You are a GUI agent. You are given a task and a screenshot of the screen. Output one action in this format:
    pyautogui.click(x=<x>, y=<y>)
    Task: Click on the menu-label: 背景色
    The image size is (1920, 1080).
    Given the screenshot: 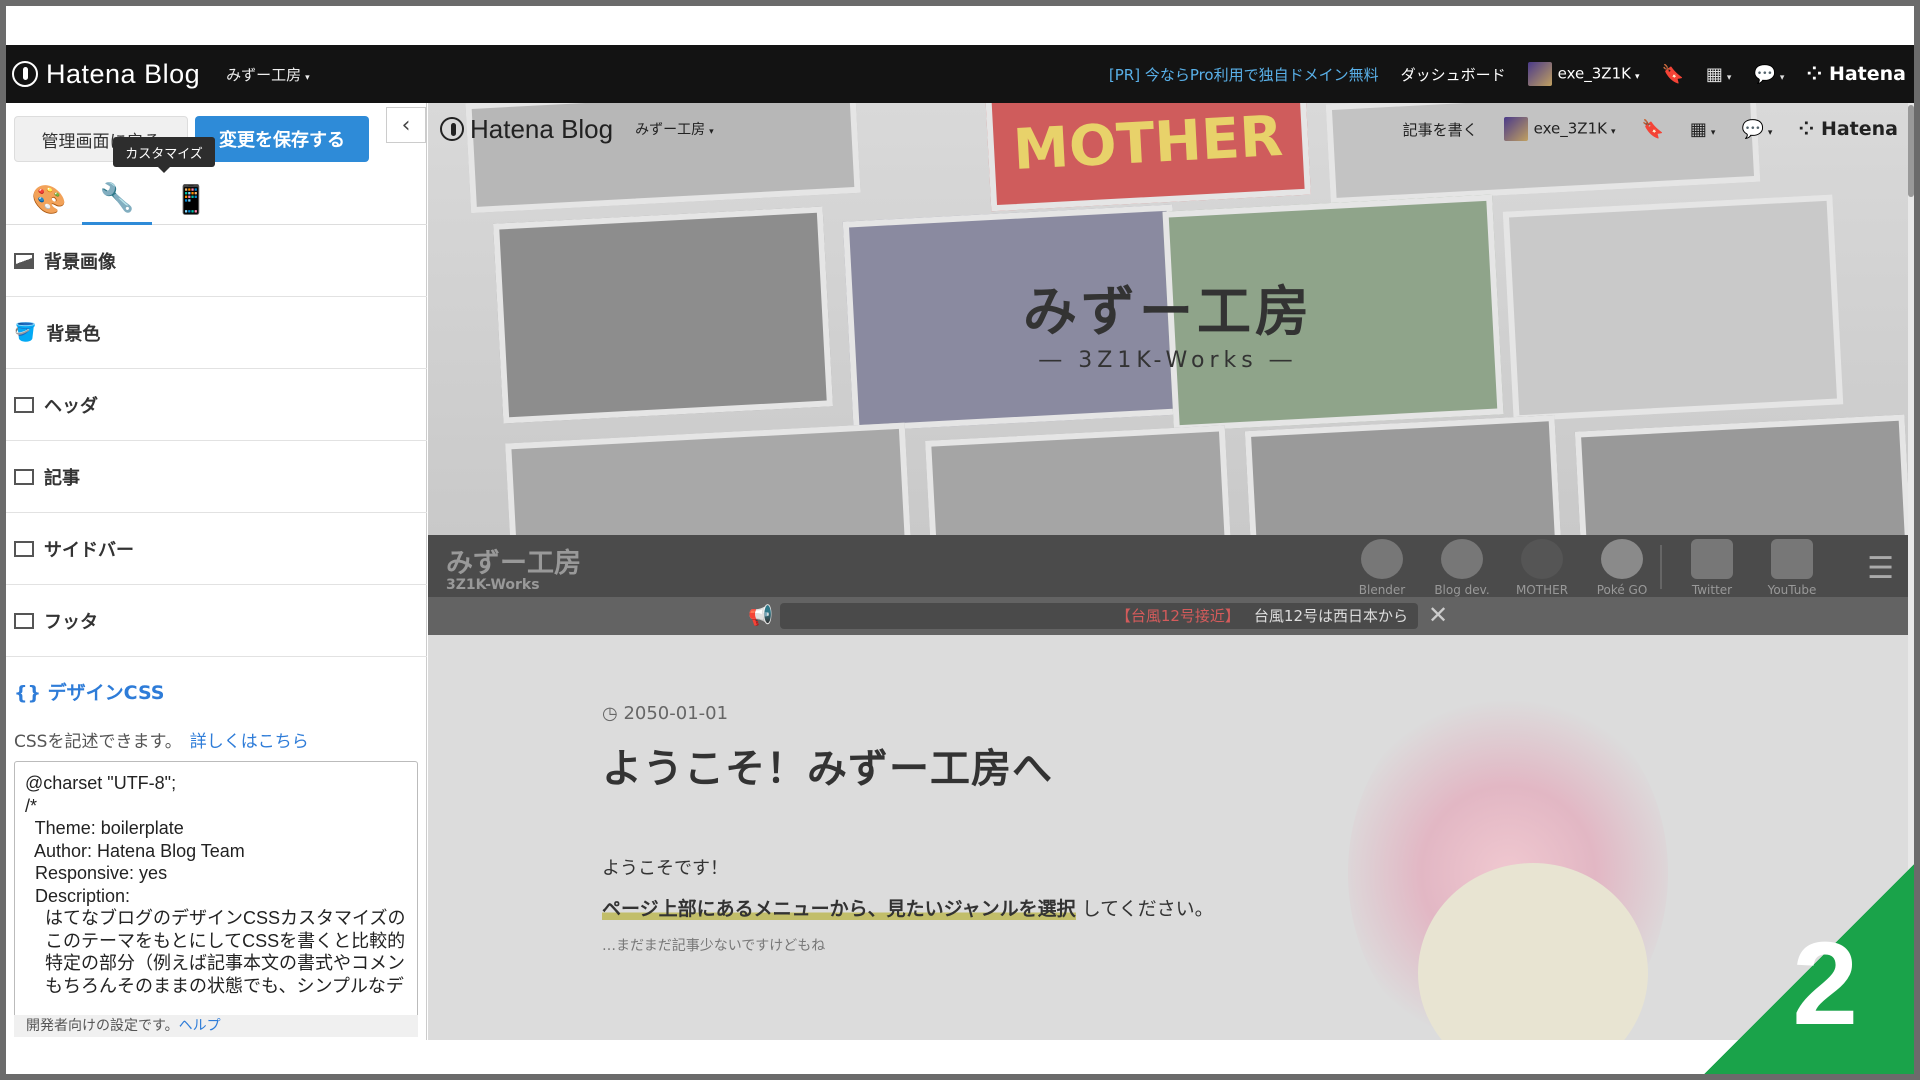 What is the action you would take?
    pyautogui.click(x=73, y=334)
    